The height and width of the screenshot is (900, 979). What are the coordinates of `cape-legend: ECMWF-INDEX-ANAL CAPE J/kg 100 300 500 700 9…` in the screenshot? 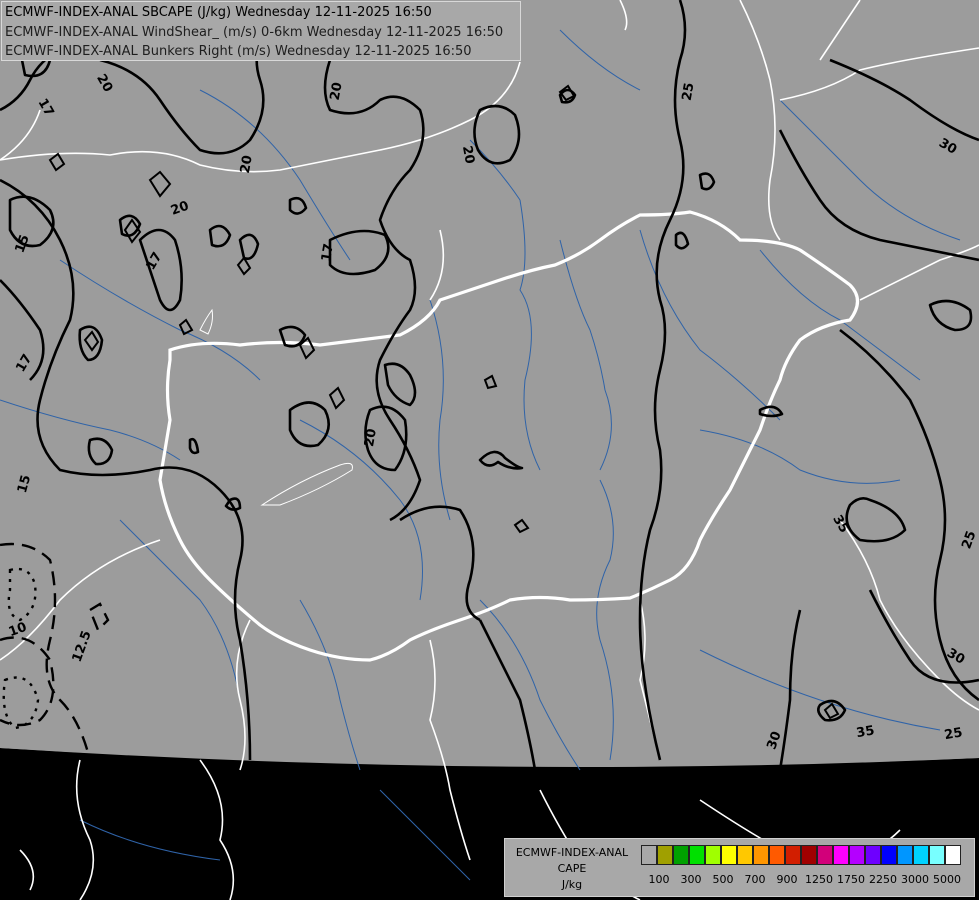 It's located at (739, 867).